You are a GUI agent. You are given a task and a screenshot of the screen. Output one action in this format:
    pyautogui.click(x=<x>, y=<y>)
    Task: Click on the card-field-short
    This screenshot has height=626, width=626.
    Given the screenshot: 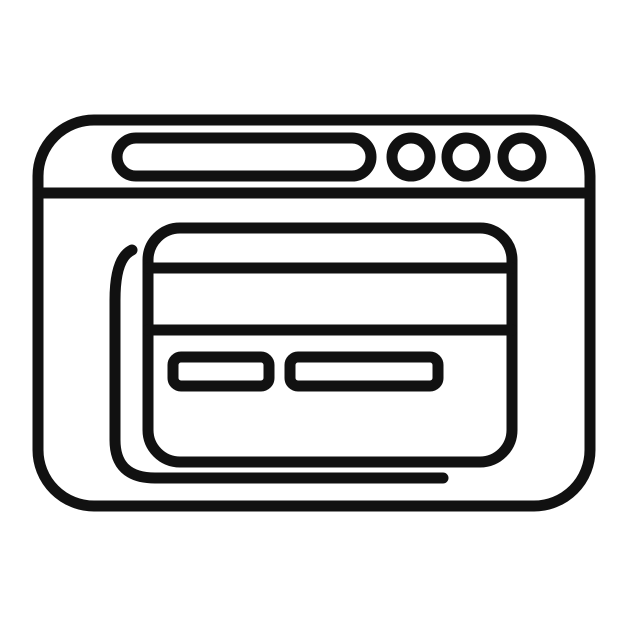 What is the action you would take?
    pyautogui.click(x=221, y=371)
    